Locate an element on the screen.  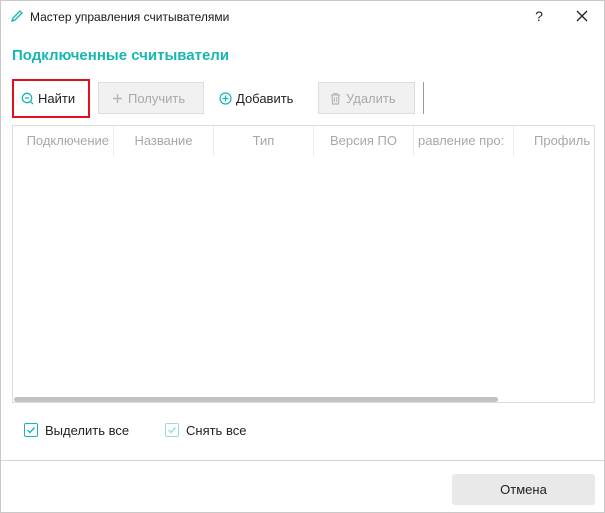
add-label: Добавить is located at coordinates (265, 98).